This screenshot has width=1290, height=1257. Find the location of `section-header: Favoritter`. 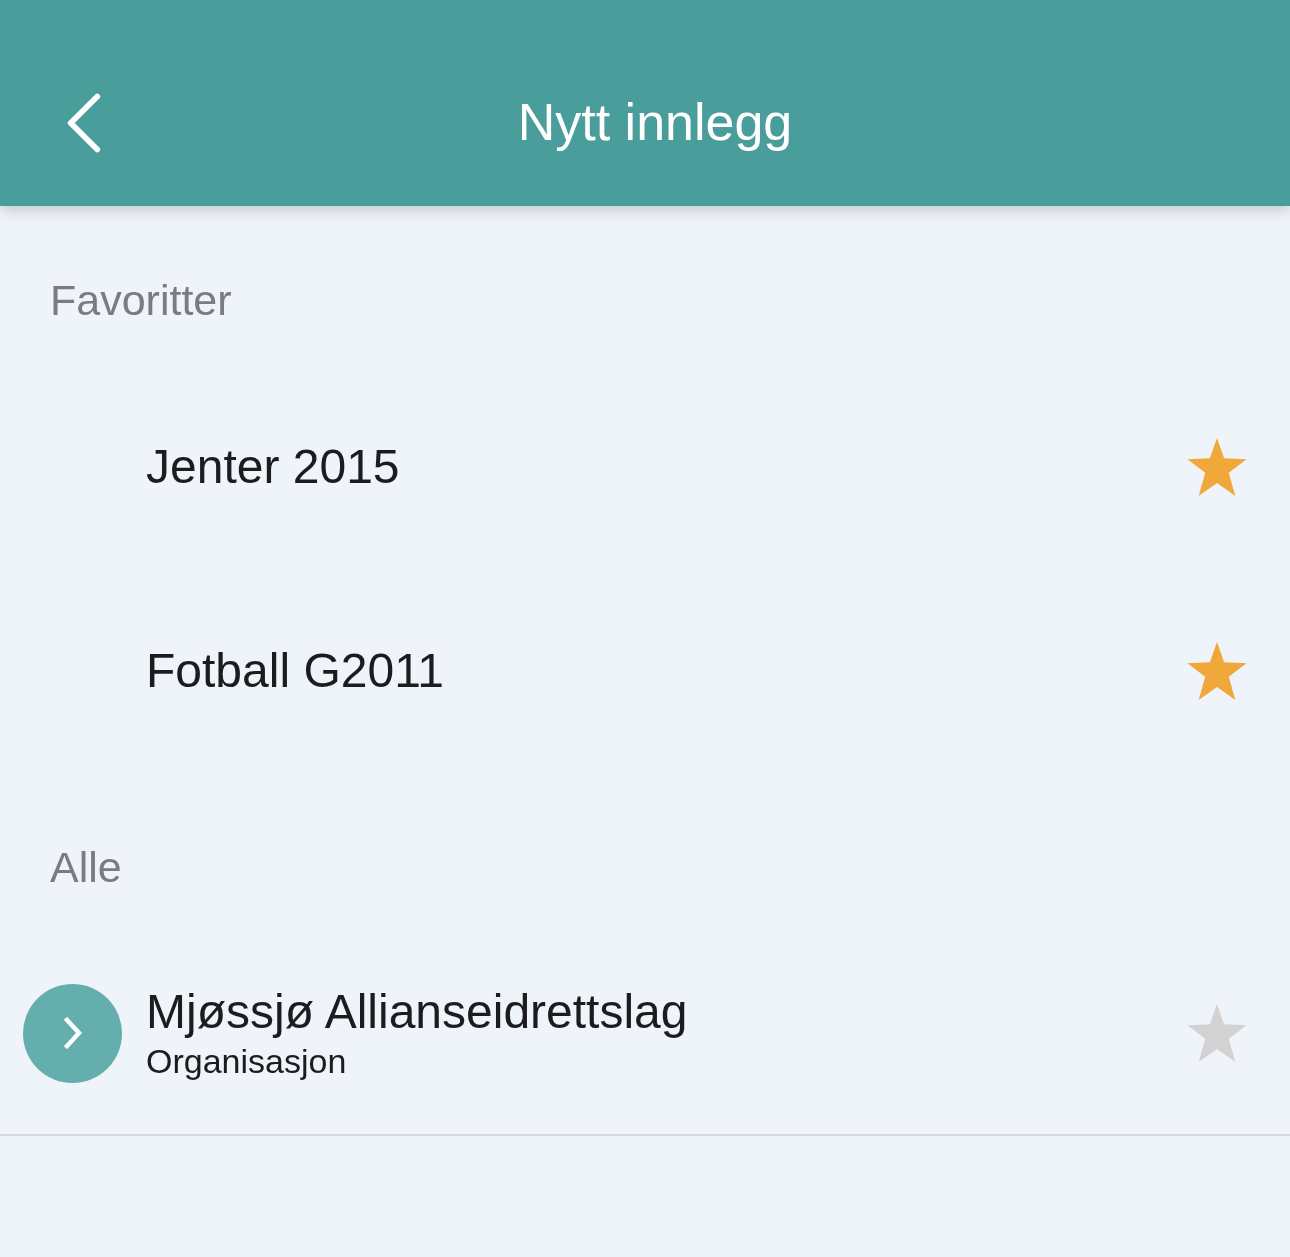

section-header: Favoritter is located at coordinates (141, 300).